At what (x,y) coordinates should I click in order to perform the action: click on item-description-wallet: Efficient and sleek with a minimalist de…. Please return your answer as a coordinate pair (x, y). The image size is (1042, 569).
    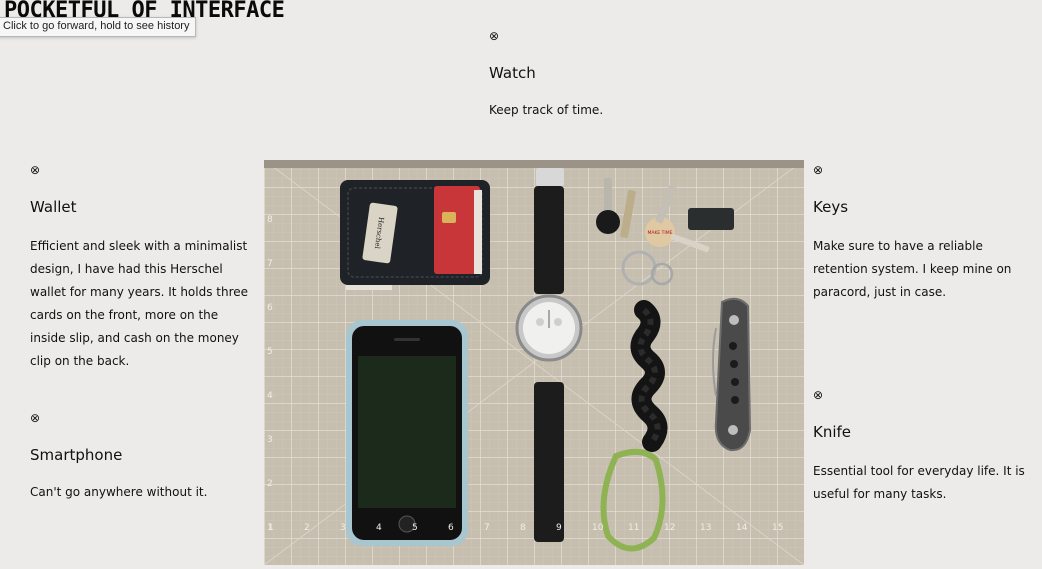
    Looking at the image, I should click on (139, 303).